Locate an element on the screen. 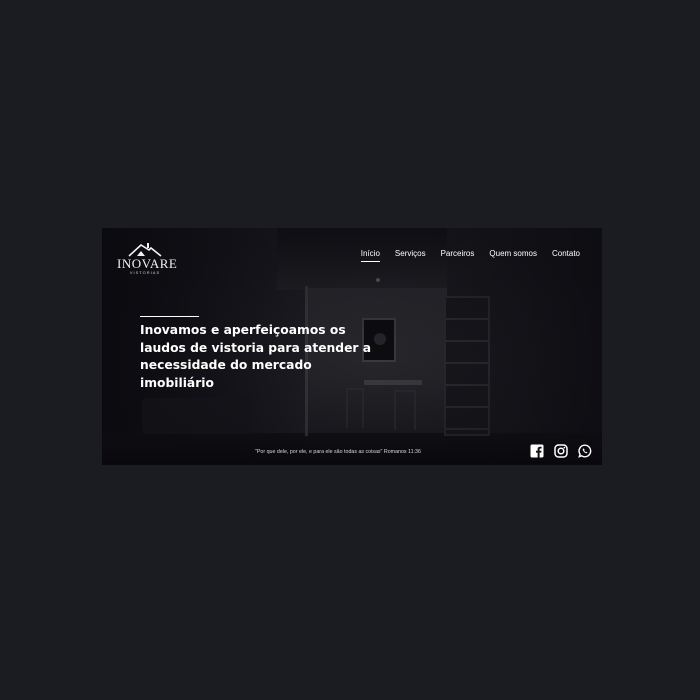  instagram-icon is located at coordinates (561, 451).